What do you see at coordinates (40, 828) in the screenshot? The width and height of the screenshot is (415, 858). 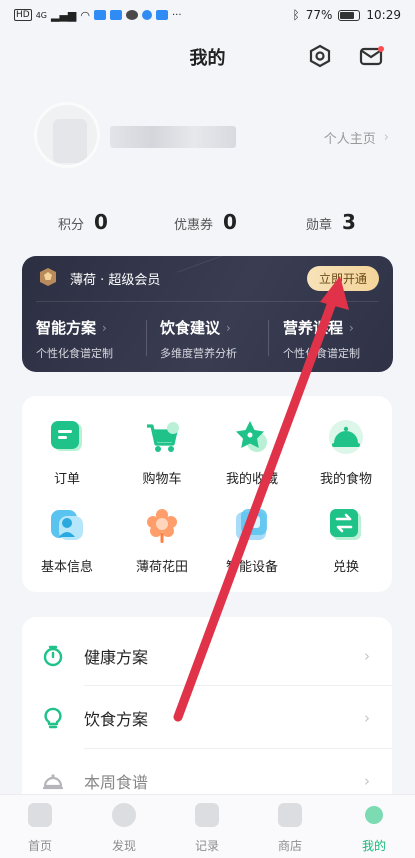 I see `tab-home: 首页` at bounding box center [40, 828].